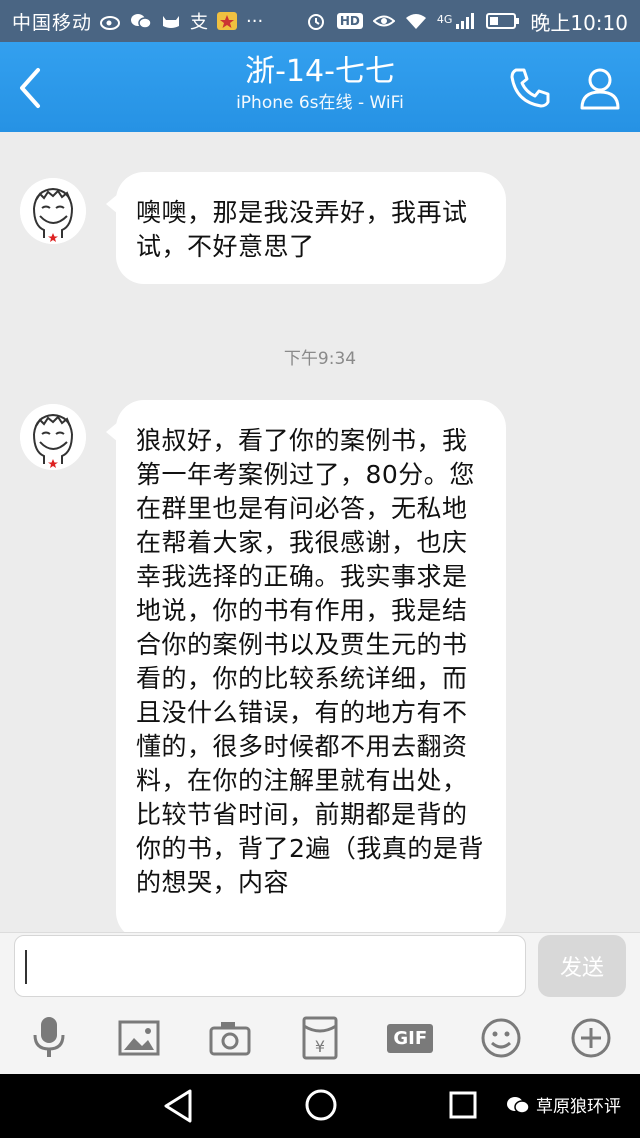  What do you see at coordinates (463, 1105) in the screenshot?
I see `nav-recent-apps-icon` at bounding box center [463, 1105].